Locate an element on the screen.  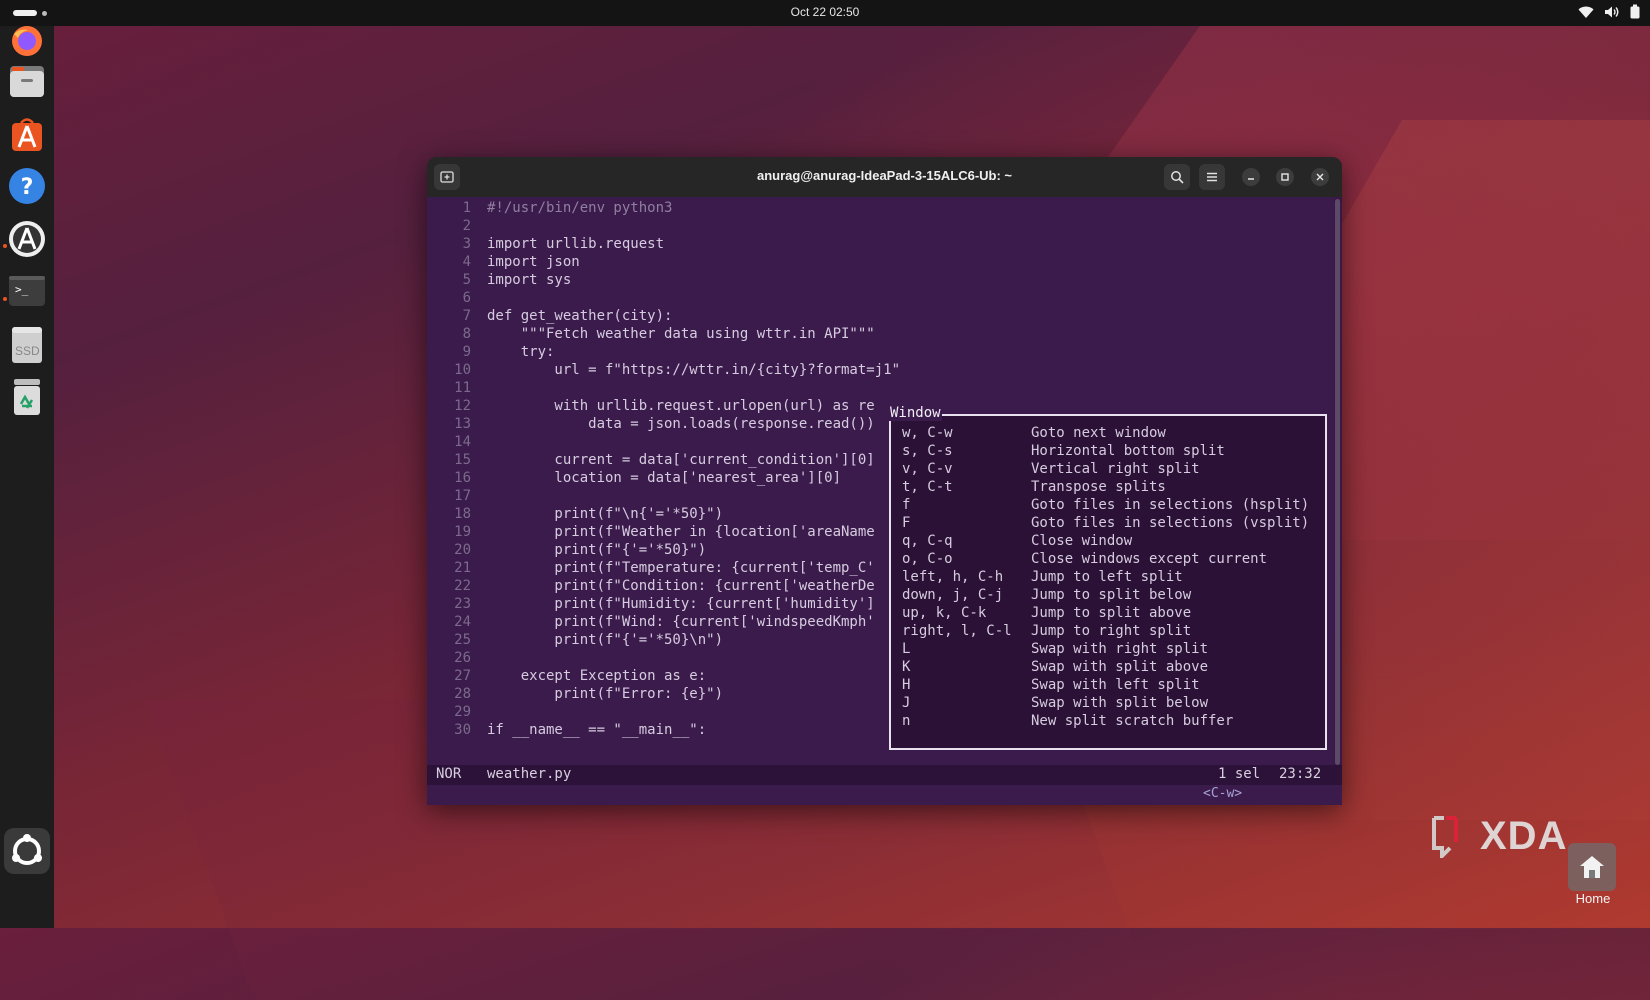
minimize-button is located at coordinates (1251, 177).